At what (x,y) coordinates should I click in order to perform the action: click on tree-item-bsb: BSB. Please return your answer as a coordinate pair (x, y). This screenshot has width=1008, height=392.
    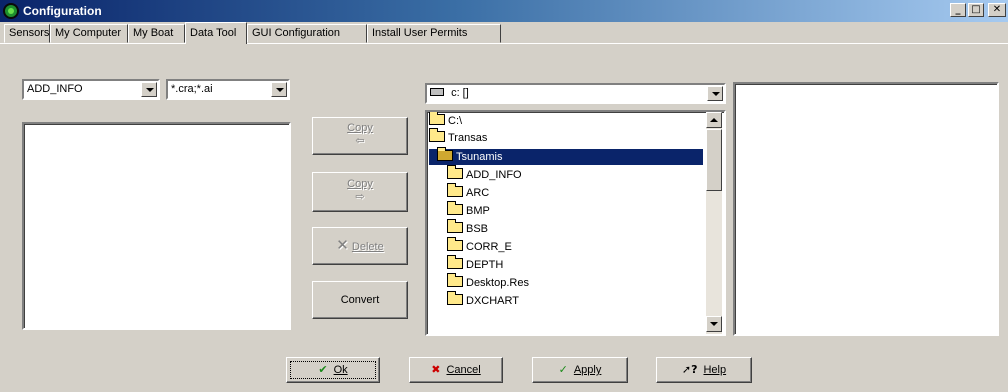
    Looking at the image, I should click on (467, 228).